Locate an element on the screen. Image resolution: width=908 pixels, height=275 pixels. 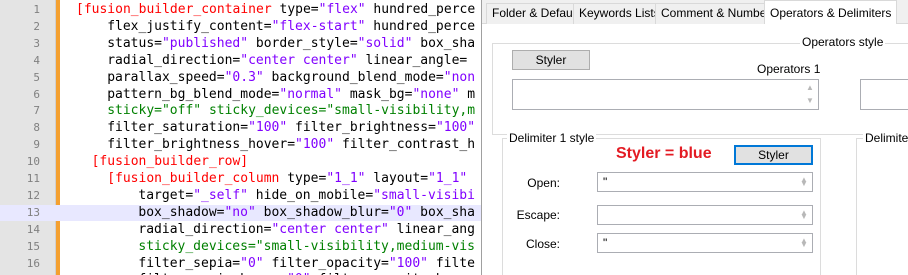
code-token: "0.3" is located at coordinates (244, 77).